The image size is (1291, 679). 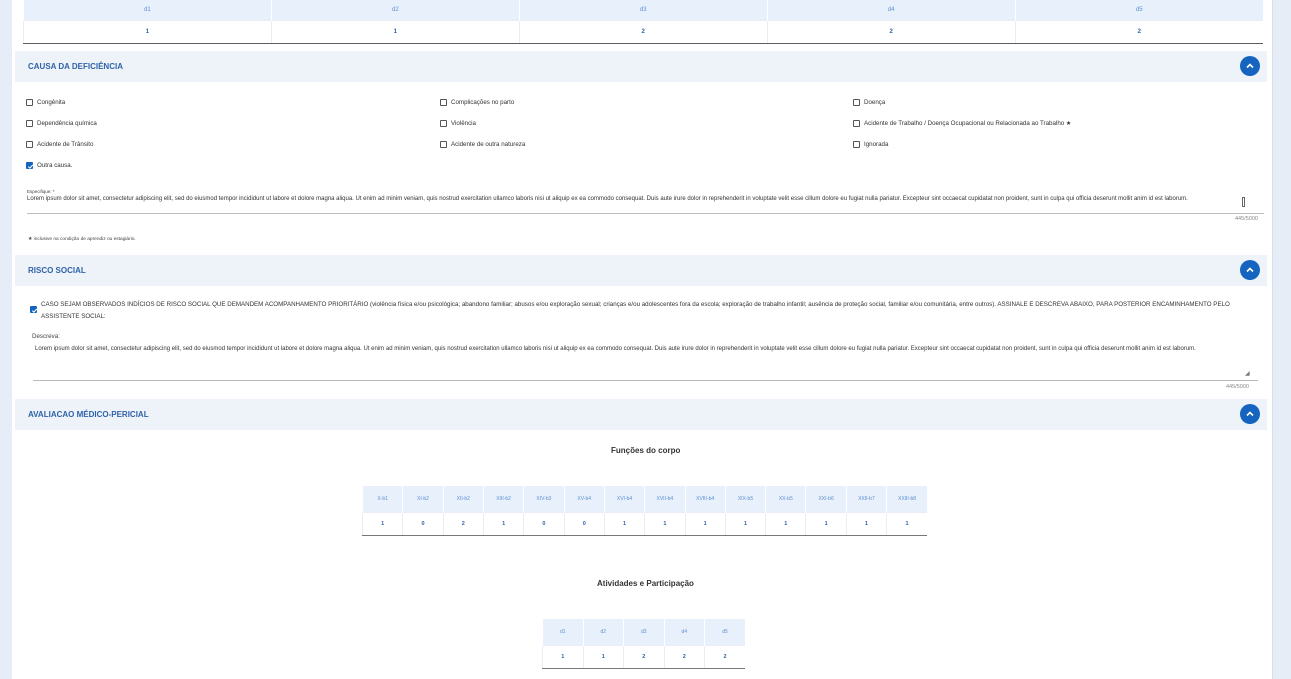 I want to click on column-header: XXI-b6, so click(x=826, y=499).